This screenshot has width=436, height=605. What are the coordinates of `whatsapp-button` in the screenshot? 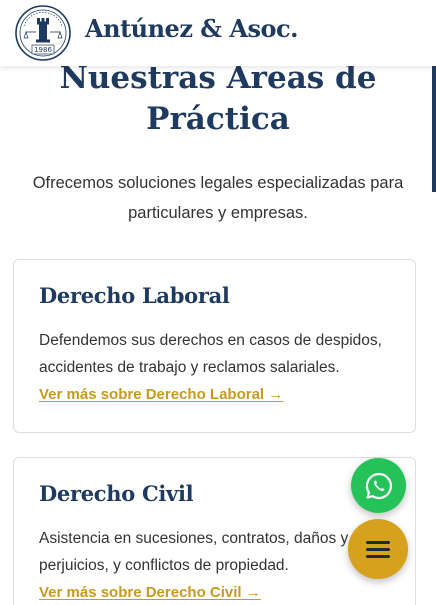 It's located at (378, 485).